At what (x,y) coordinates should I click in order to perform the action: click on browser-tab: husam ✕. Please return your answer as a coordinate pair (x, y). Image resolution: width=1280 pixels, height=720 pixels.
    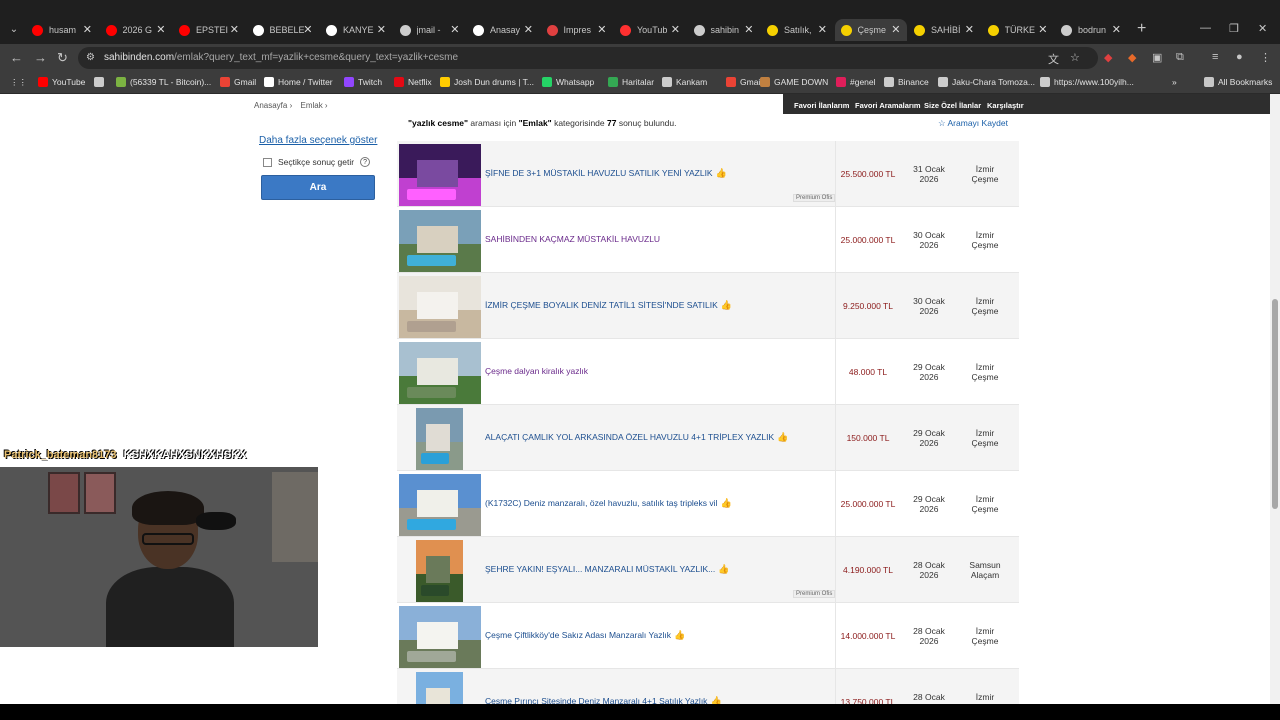
    Looking at the image, I should click on (62, 30).